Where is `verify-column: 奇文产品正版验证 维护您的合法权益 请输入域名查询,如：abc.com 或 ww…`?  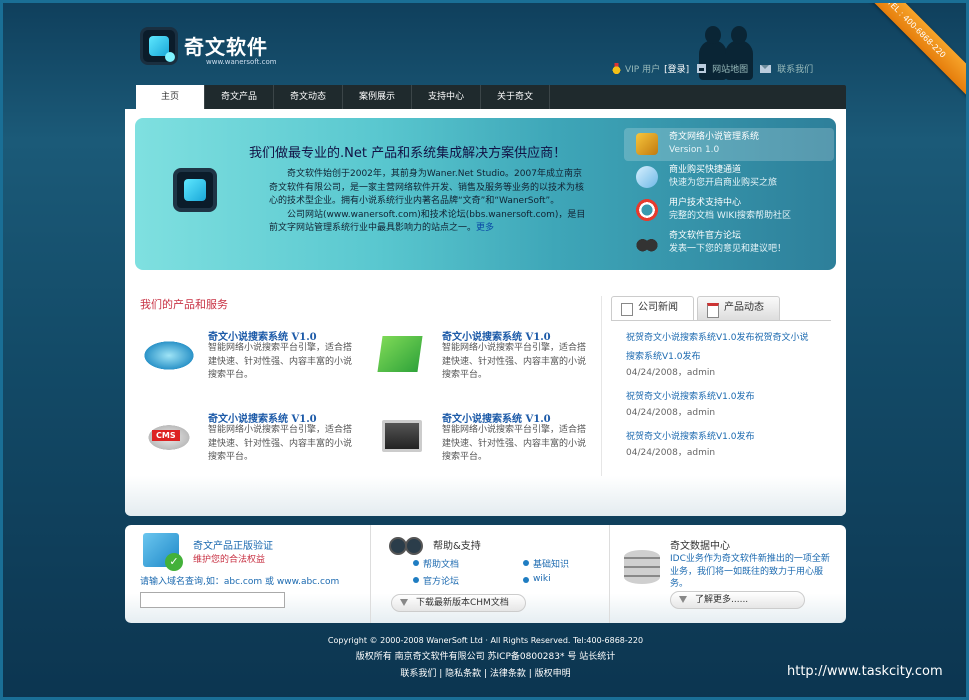 verify-column: 奇文产品正版验证 维护您的合法权益 请输入域名查询,如：abc.com 或 ww… is located at coordinates (245, 574).